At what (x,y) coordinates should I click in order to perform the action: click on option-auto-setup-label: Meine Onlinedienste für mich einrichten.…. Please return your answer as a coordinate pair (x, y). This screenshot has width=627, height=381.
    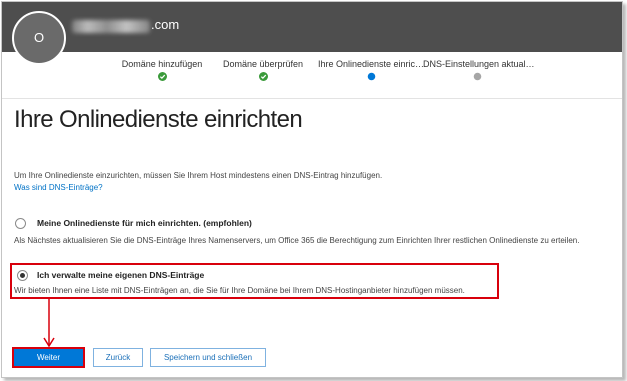
    Looking at the image, I should click on (144, 223).